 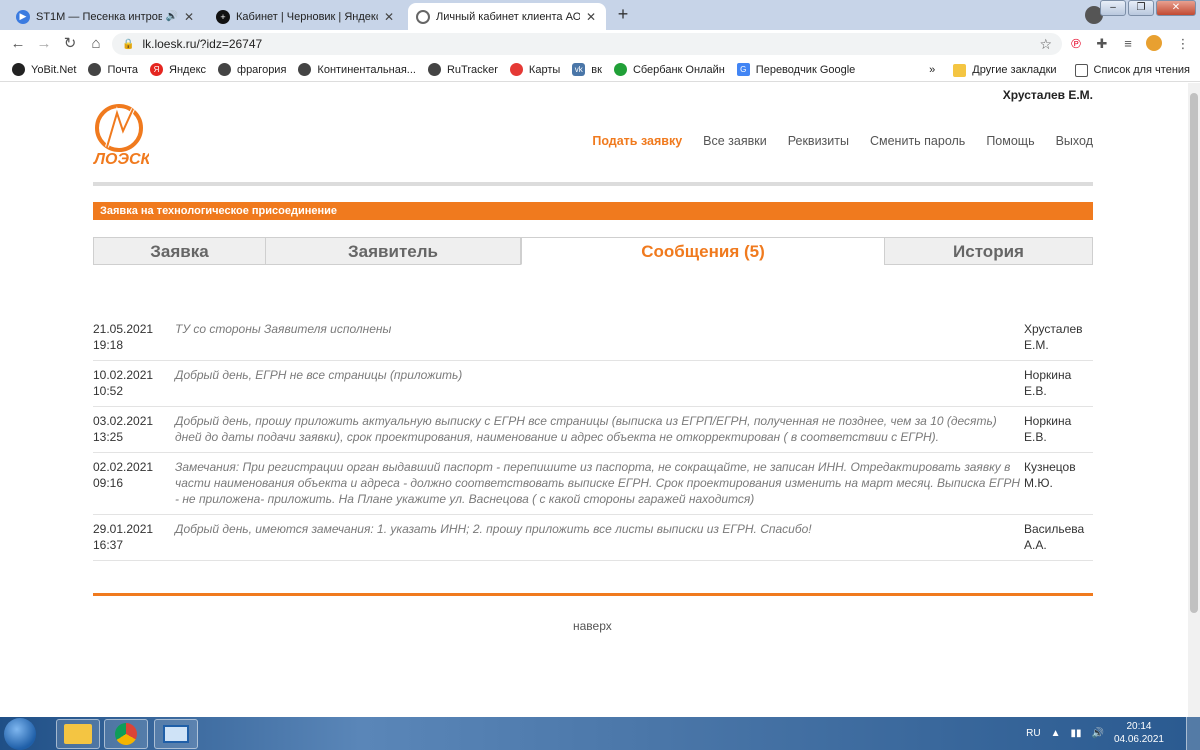 What do you see at coordinates (128, 44) in the screenshot?
I see `lock-icon: 🔒` at bounding box center [128, 44].